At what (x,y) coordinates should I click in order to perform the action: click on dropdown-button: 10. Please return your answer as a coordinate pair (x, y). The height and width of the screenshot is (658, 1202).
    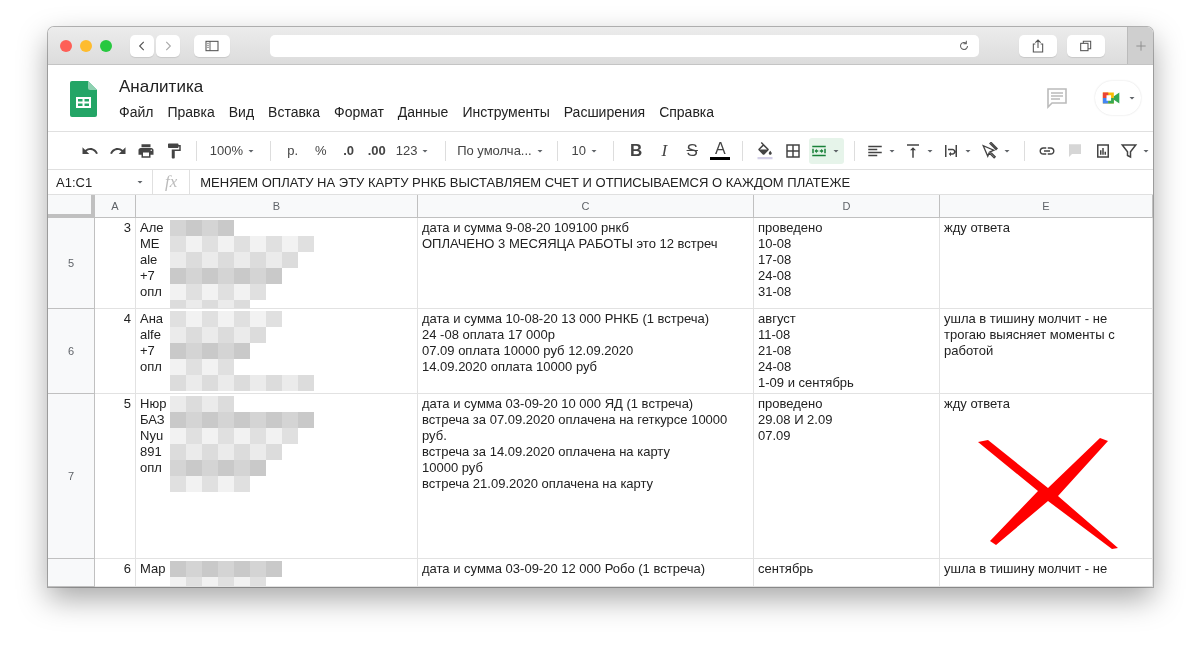
    Looking at the image, I should click on (586, 150).